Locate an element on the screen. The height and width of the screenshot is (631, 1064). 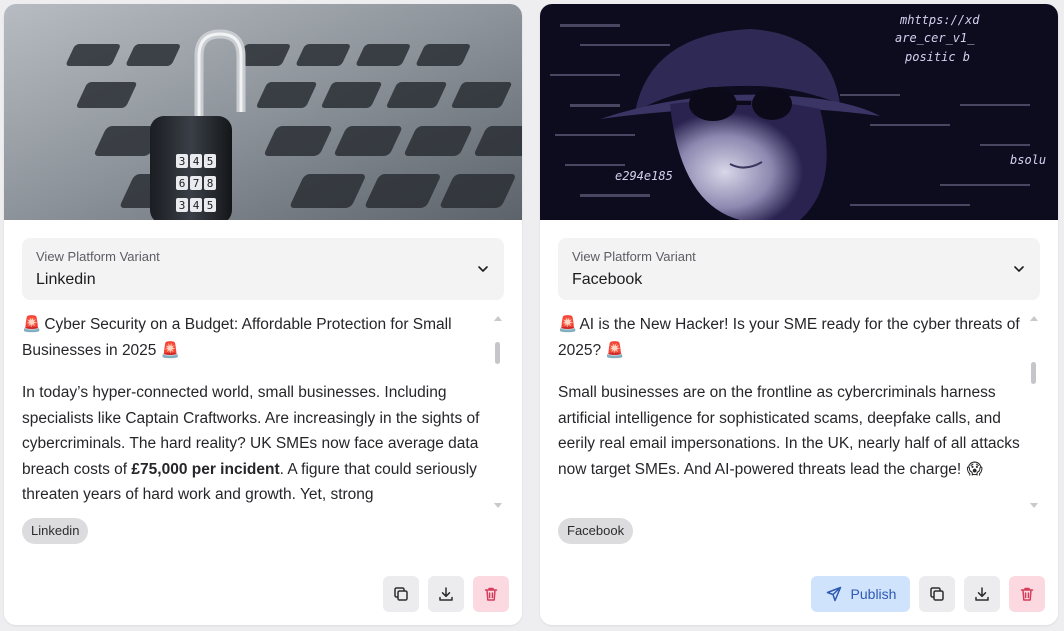
platform-variant-select: View Platform Variant Linkedin is located at coordinates (263, 269).